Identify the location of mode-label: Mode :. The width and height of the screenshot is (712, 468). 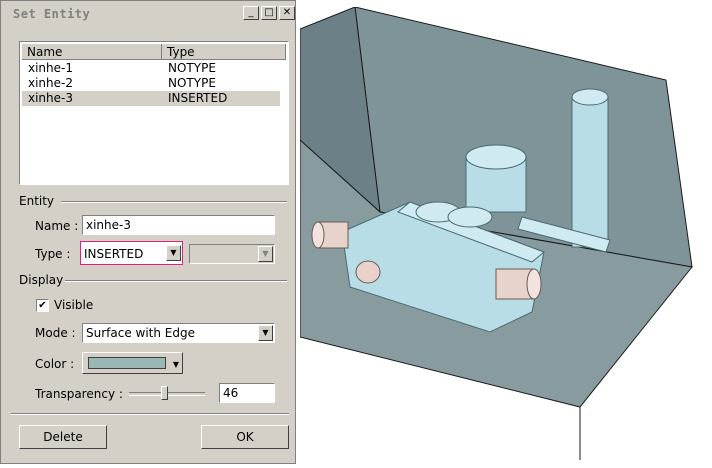
(55, 333).